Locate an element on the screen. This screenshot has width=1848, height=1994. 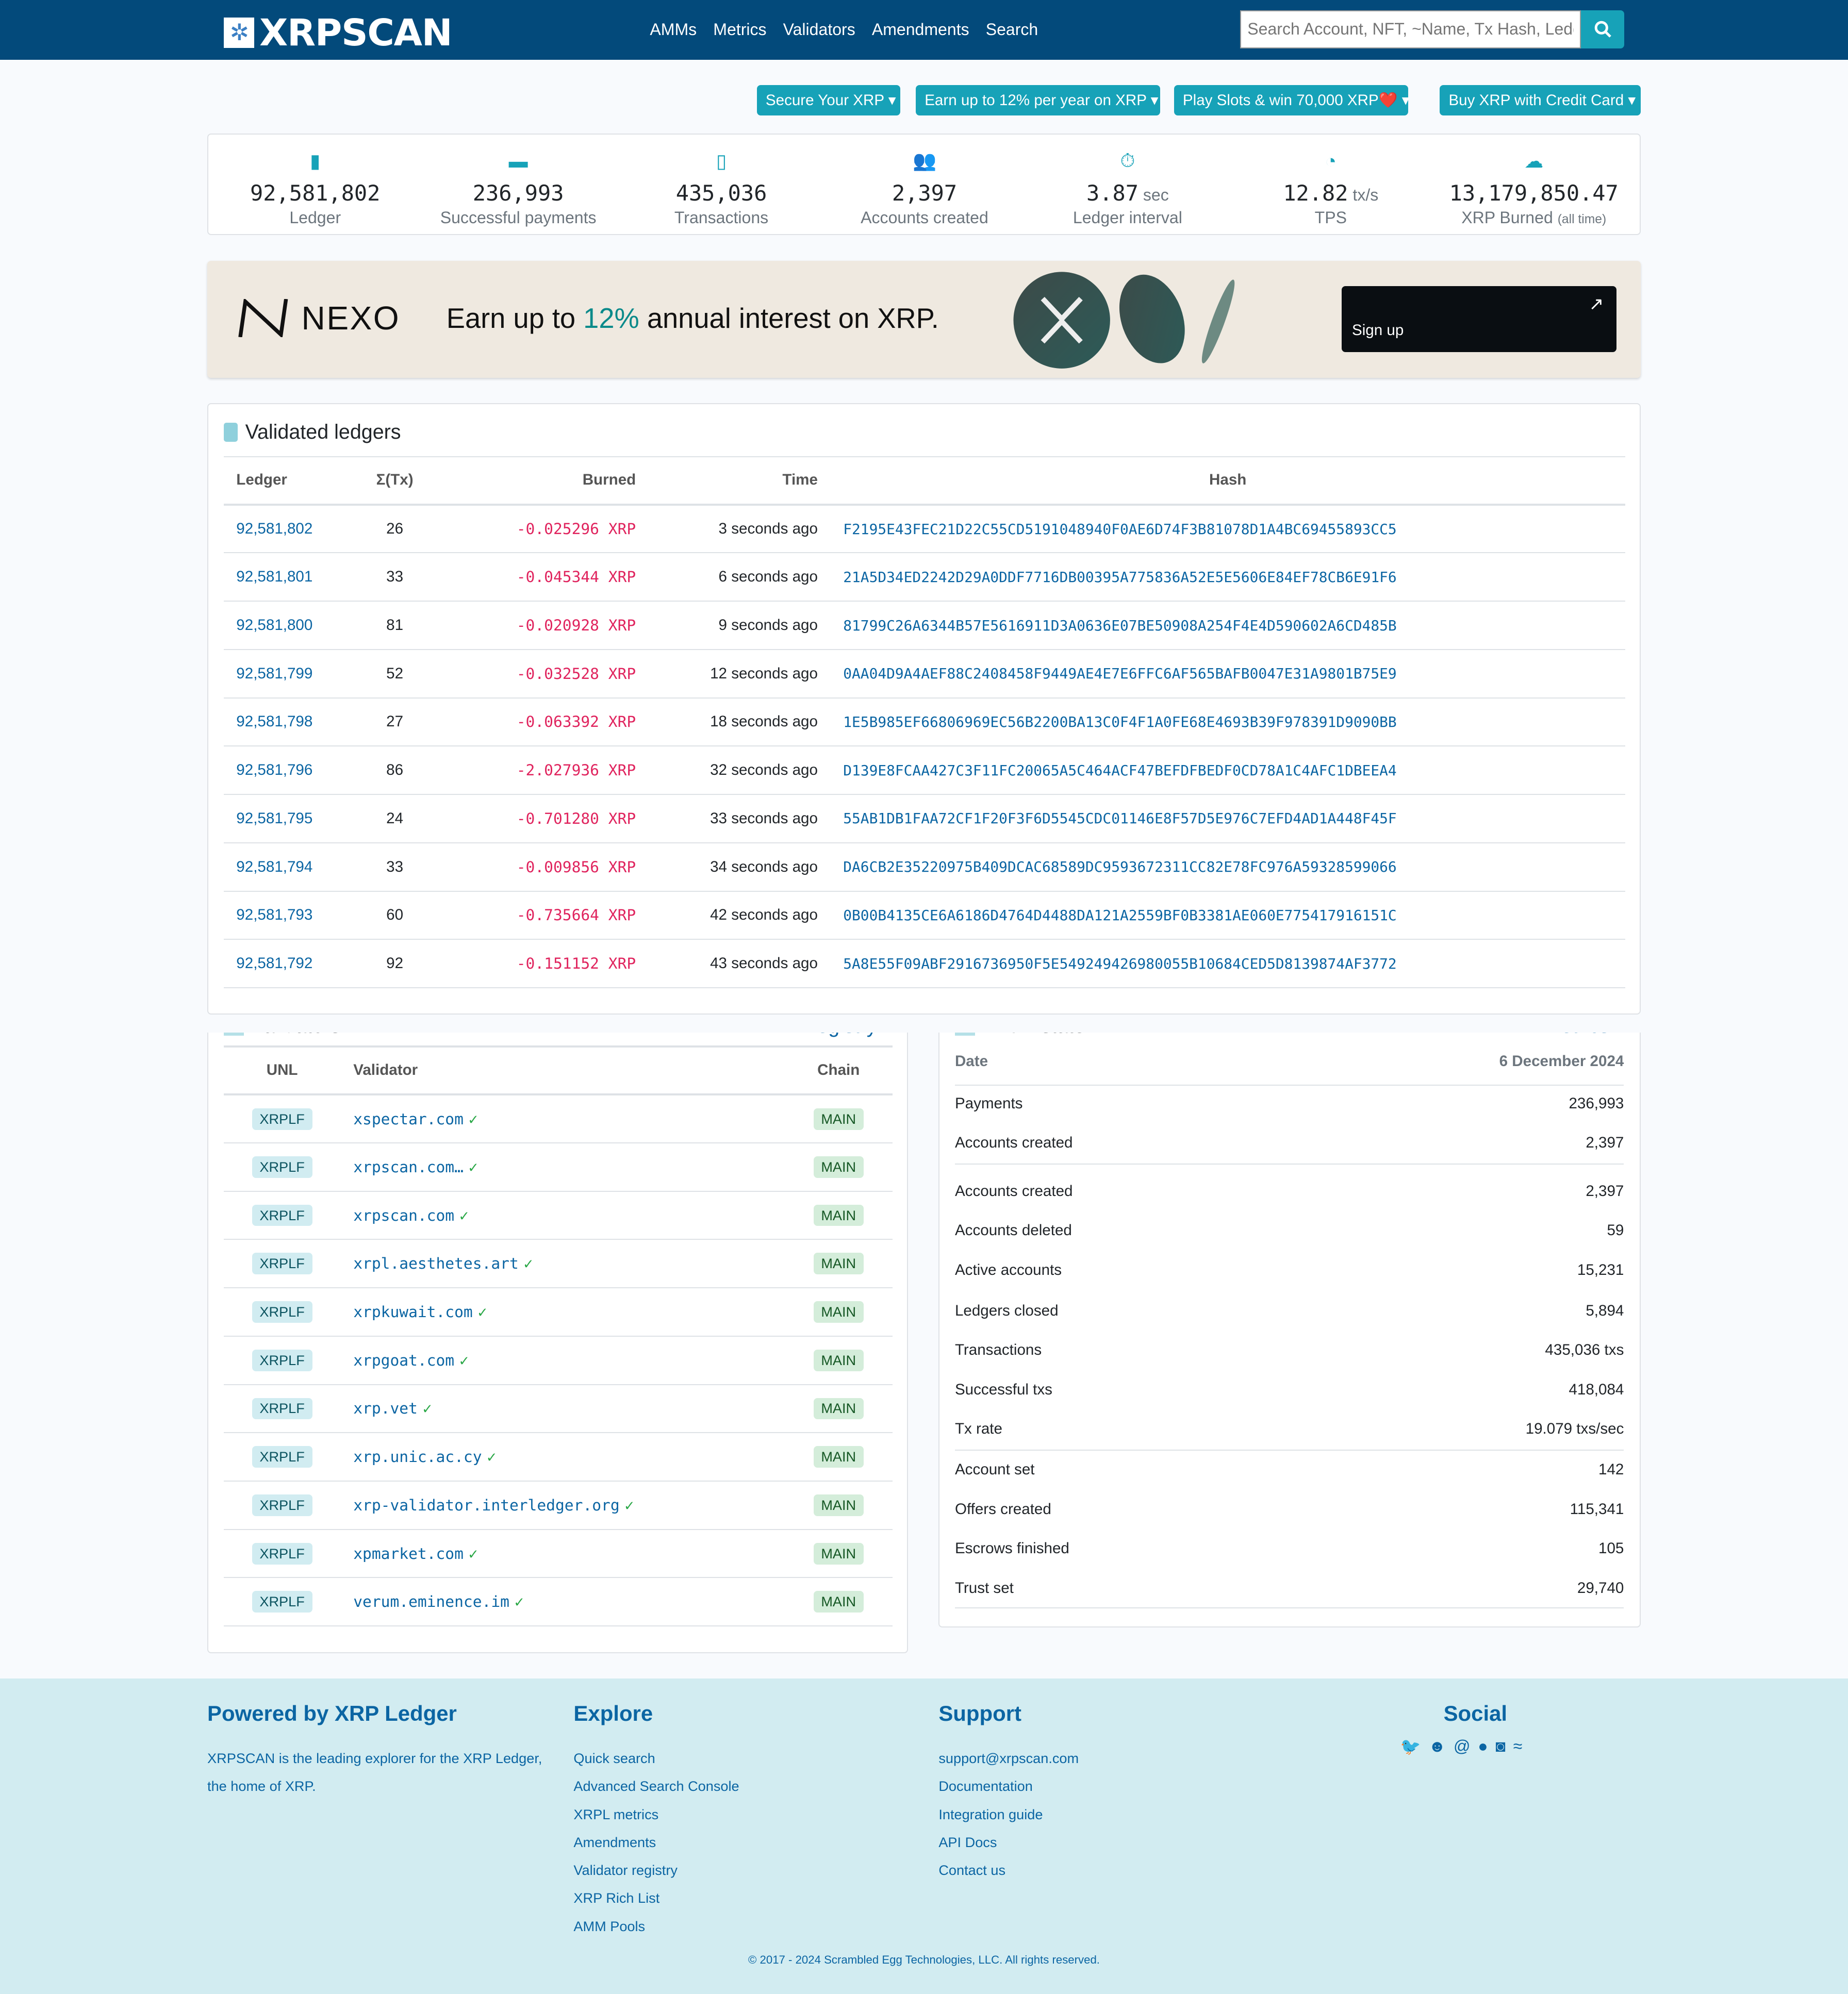
stopwatch-icon: ⏱ is located at coordinates (1127, 161).